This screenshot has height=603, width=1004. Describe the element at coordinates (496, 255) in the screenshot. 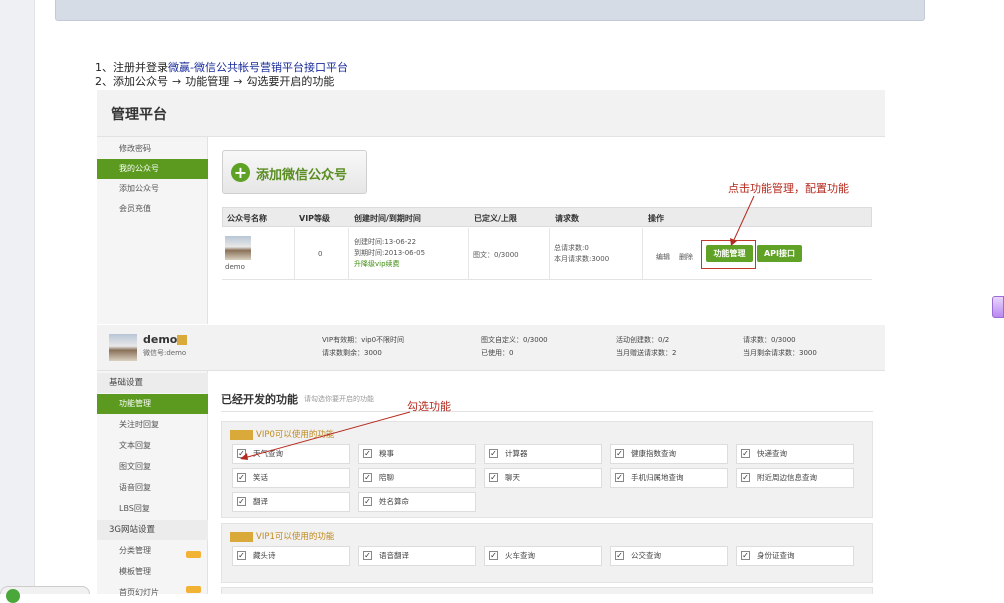

I see `defined-count: 图文：0/3000` at that location.